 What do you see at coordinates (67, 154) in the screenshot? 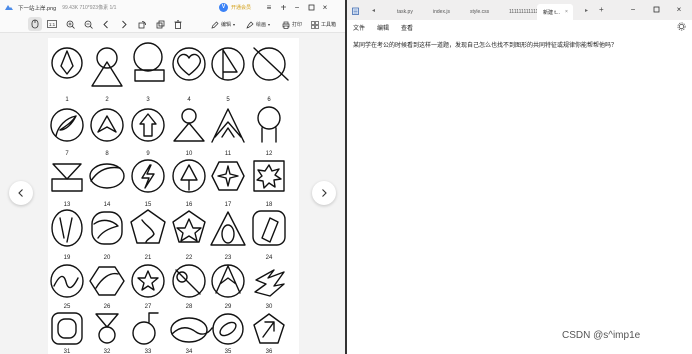
I see `svg-text: 7` at bounding box center [67, 154].